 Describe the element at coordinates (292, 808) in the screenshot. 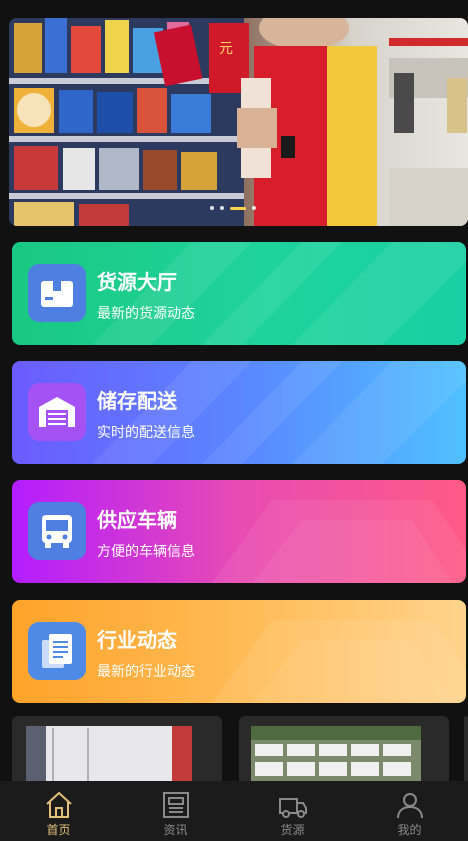

I see `truck-icon` at that location.